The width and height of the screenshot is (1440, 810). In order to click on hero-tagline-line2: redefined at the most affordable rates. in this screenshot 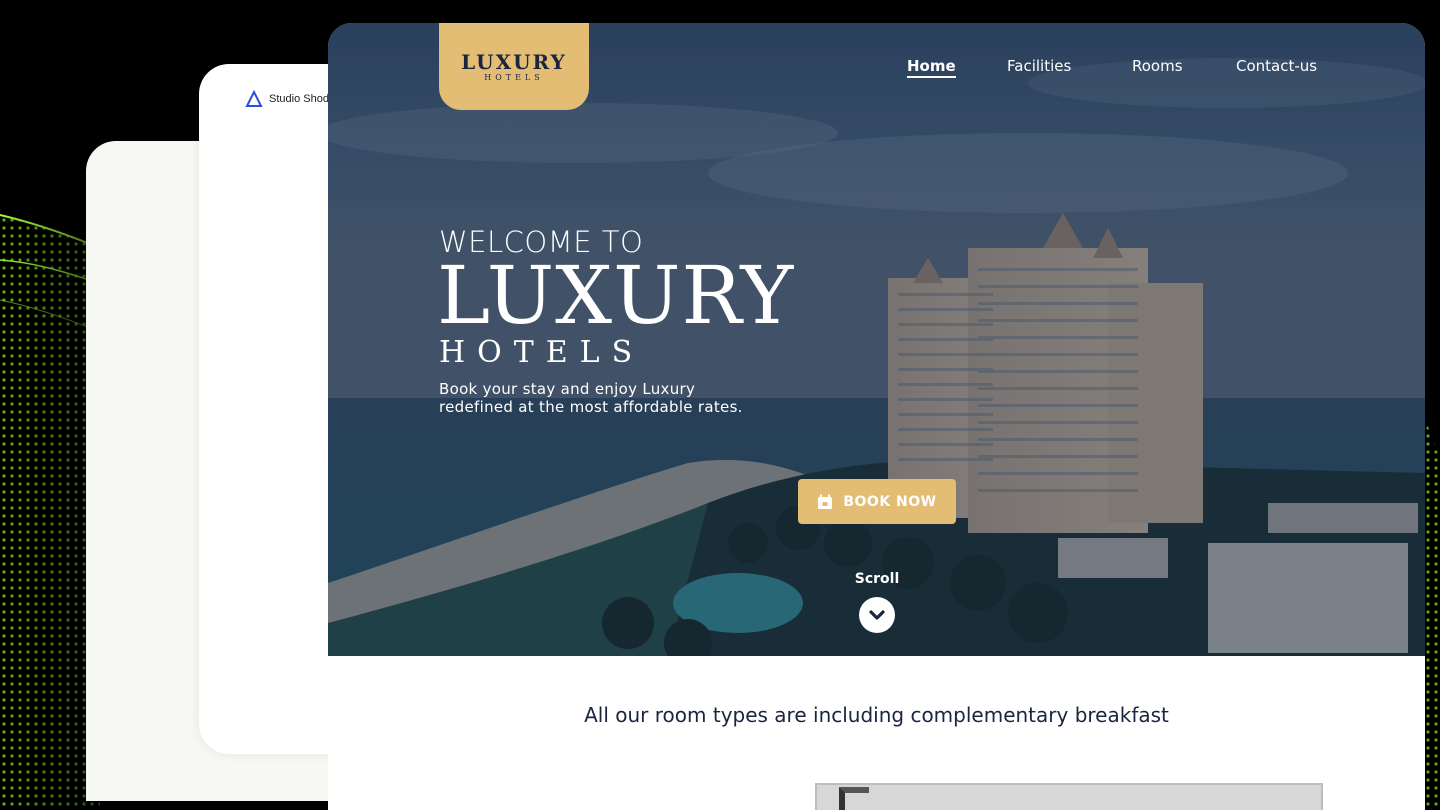, I will do `click(591, 407)`.